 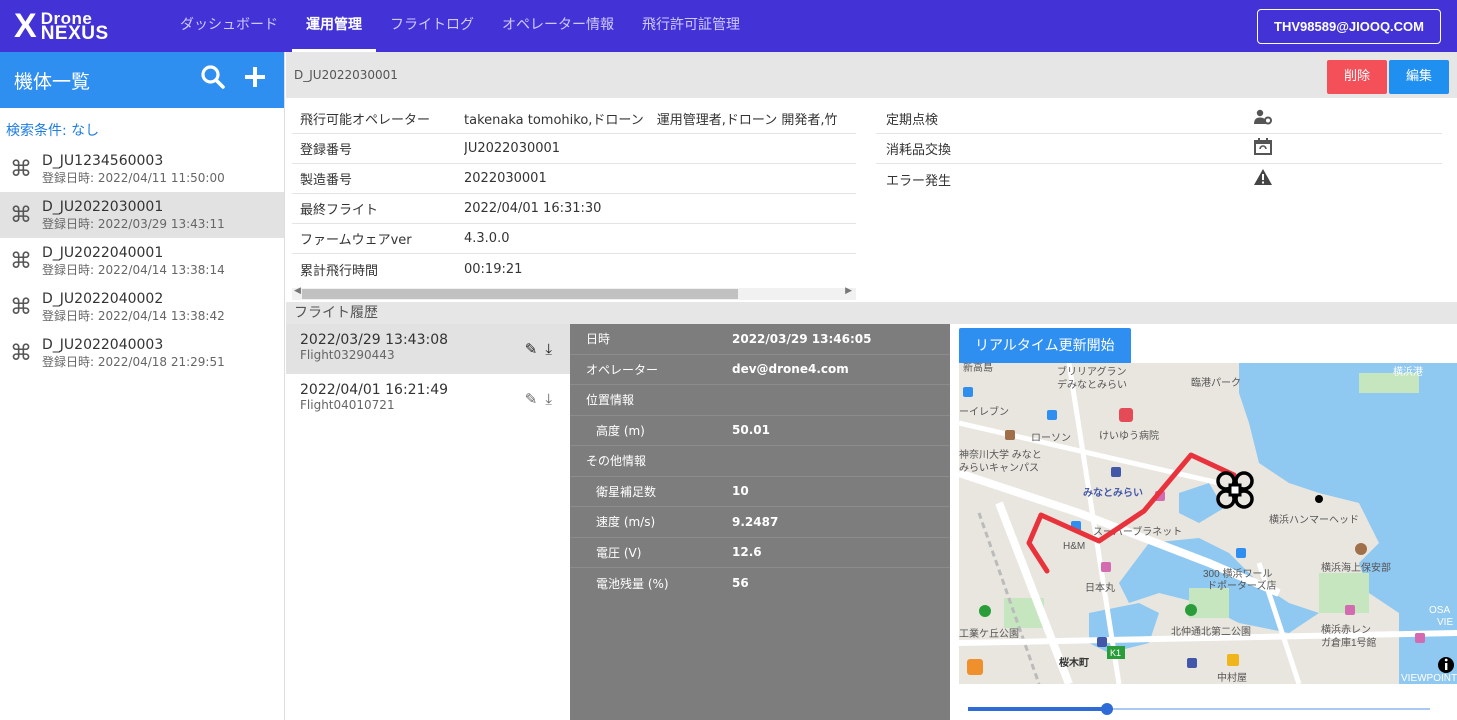 I want to click on maintenance-label: エラー発生, so click(x=919, y=181).